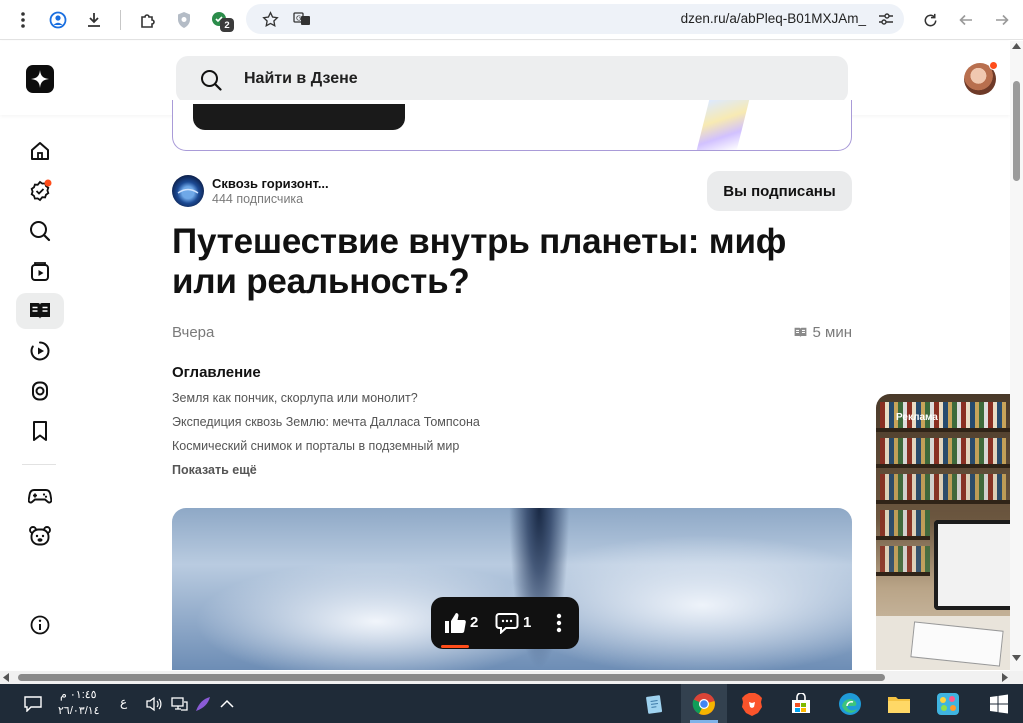 The height and width of the screenshot is (723, 1023). I want to click on info-icon, so click(40, 625).